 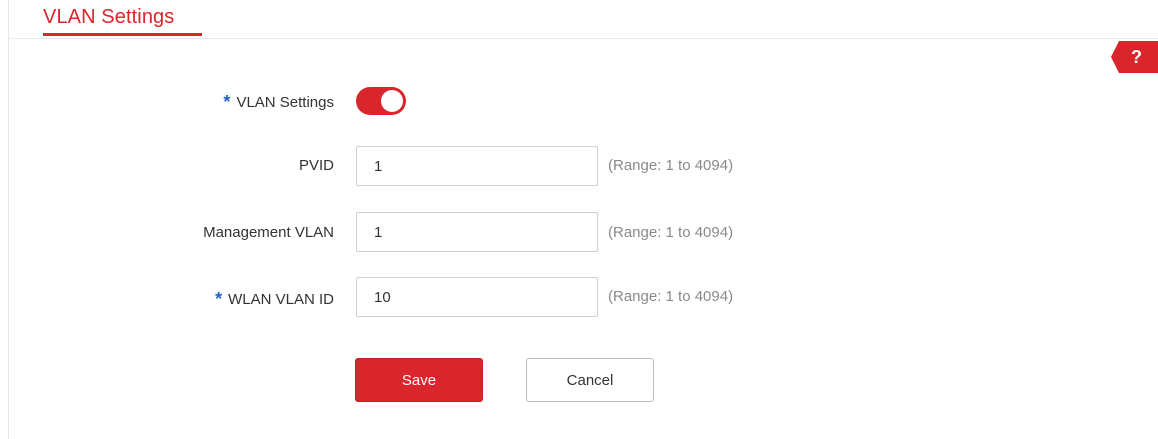 I want to click on wlan-vlan-id-label: * WLAN VLAN ID, so click(x=274, y=298).